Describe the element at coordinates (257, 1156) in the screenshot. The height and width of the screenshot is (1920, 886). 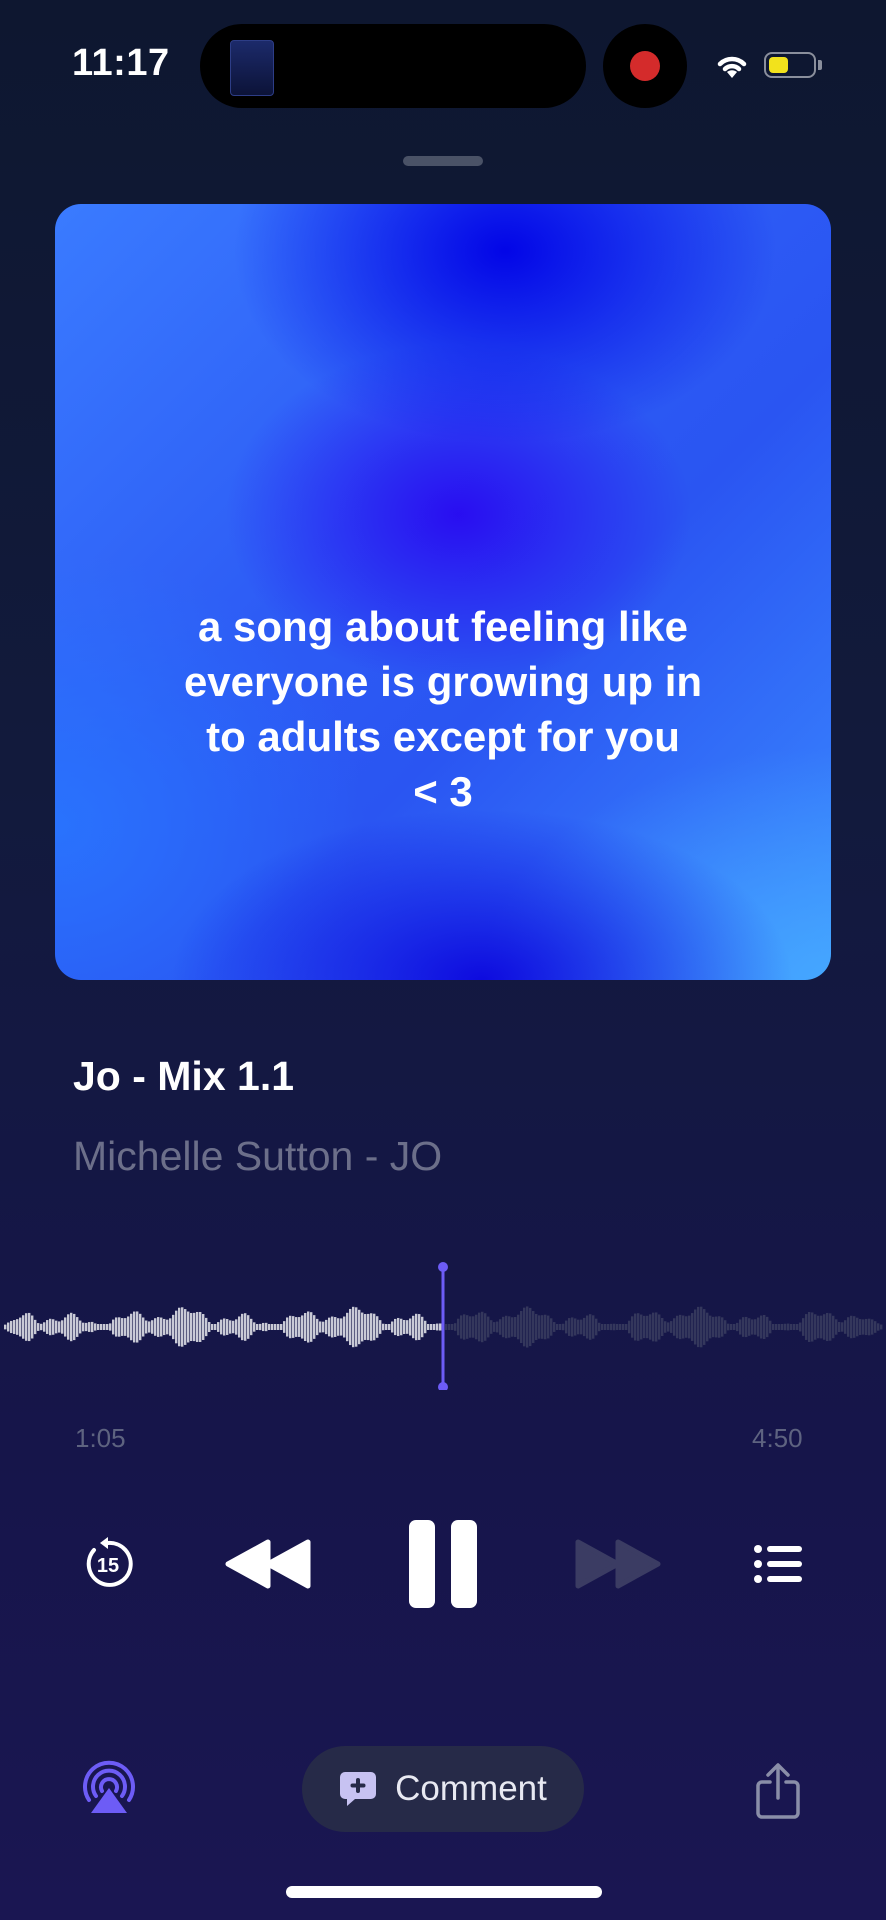
I see `track-artist: Michelle Sutton - JO` at that location.